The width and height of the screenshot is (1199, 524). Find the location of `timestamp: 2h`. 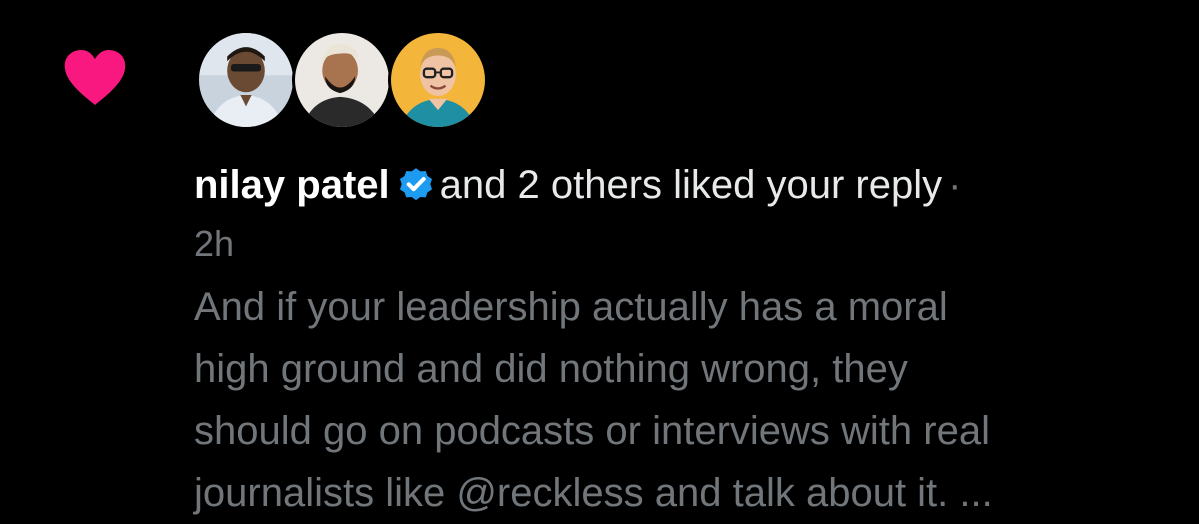

timestamp: 2h is located at coordinates (214, 244).